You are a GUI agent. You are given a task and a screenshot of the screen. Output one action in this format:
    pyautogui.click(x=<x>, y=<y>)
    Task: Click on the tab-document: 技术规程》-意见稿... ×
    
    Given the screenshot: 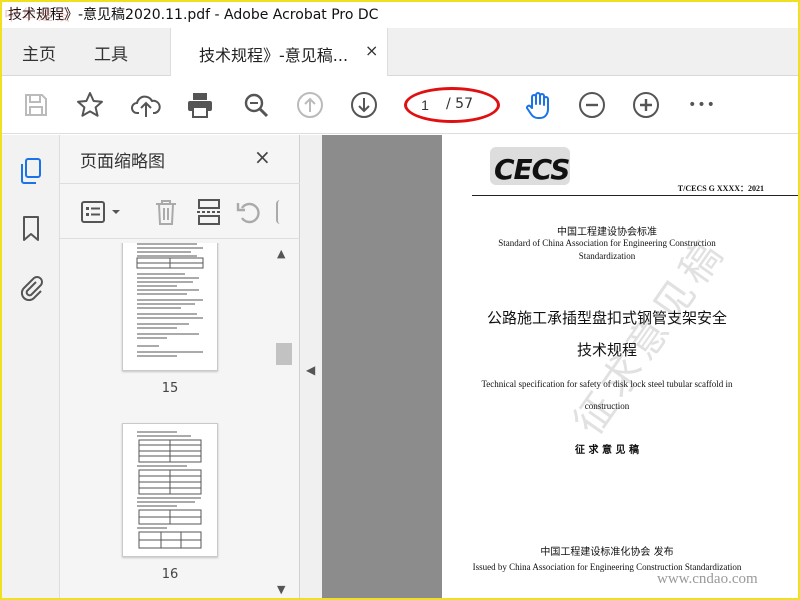 What is the action you would take?
    pyautogui.click(x=279, y=52)
    